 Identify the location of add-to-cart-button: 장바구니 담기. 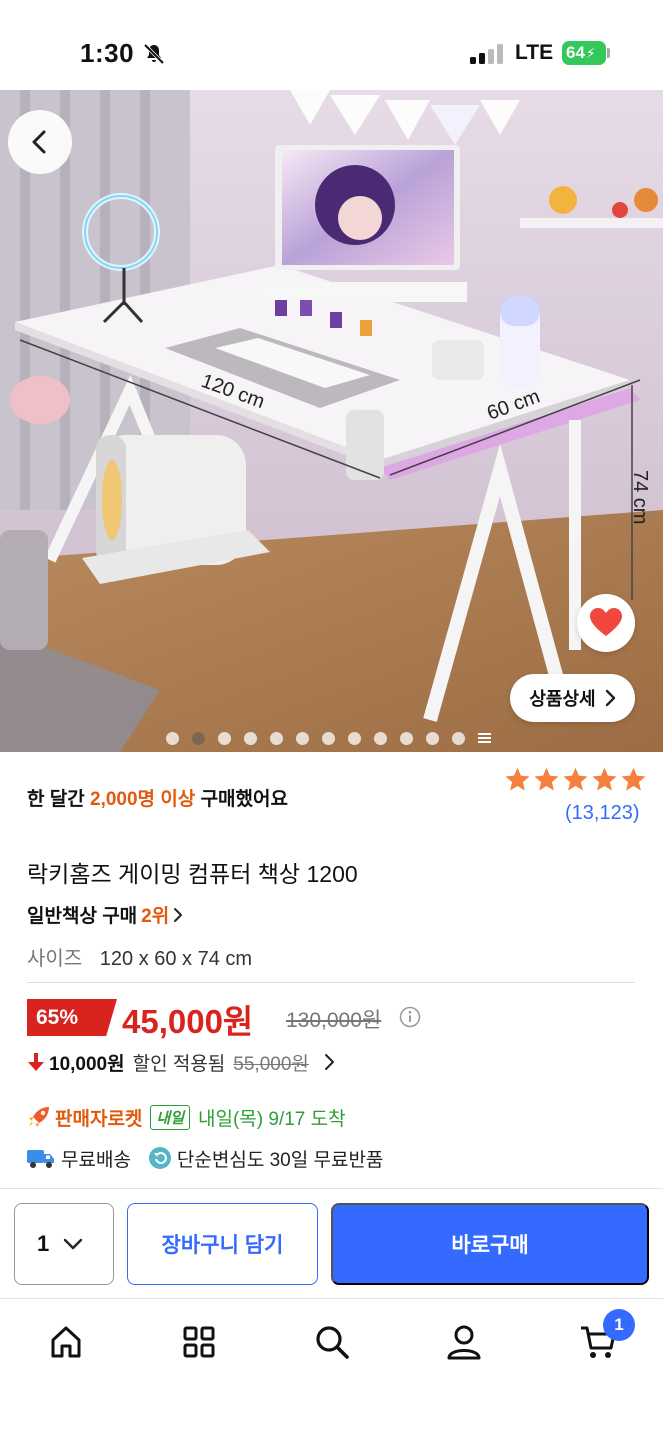
(222, 1244).